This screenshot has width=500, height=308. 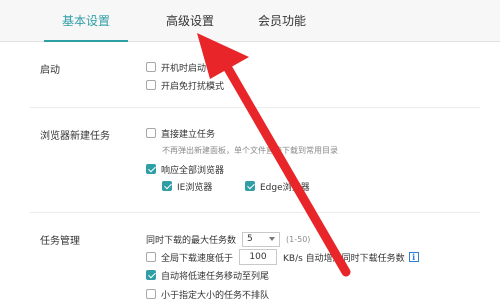 I want to click on tab-advanced-settings: 高级设置, so click(x=190, y=21).